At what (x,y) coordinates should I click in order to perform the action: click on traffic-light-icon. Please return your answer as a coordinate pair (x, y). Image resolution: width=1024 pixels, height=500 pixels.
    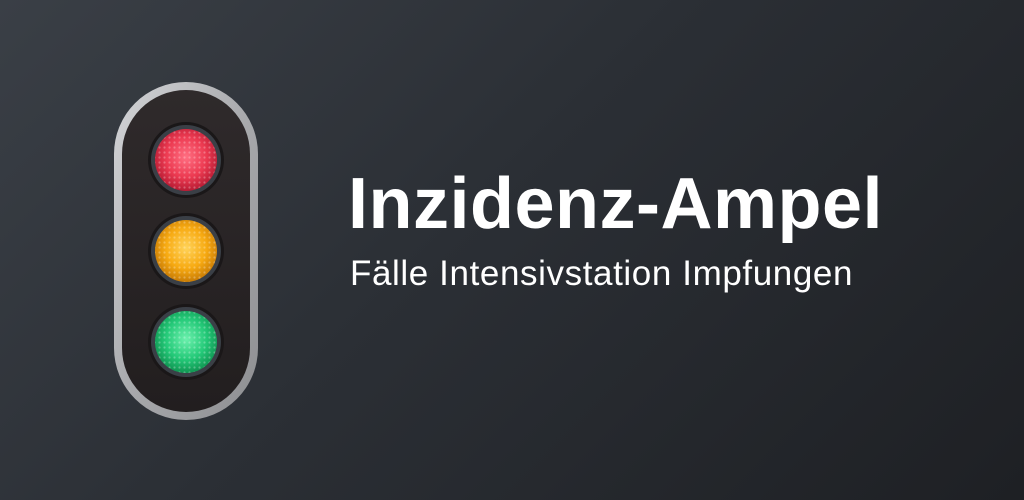
    Looking at the image, I should click on (186, 251).